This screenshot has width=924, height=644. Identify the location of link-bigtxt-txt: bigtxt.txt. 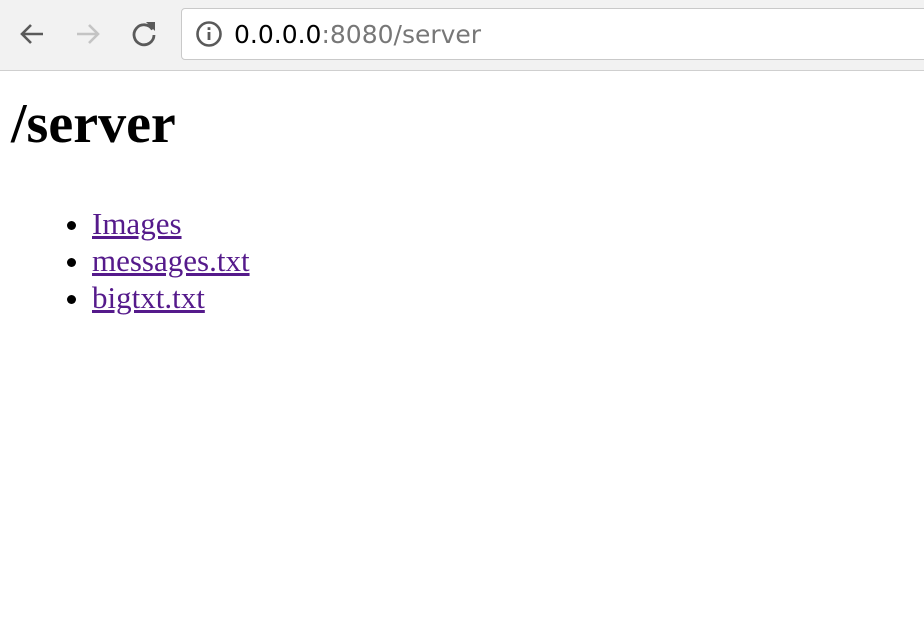
(148, 297).